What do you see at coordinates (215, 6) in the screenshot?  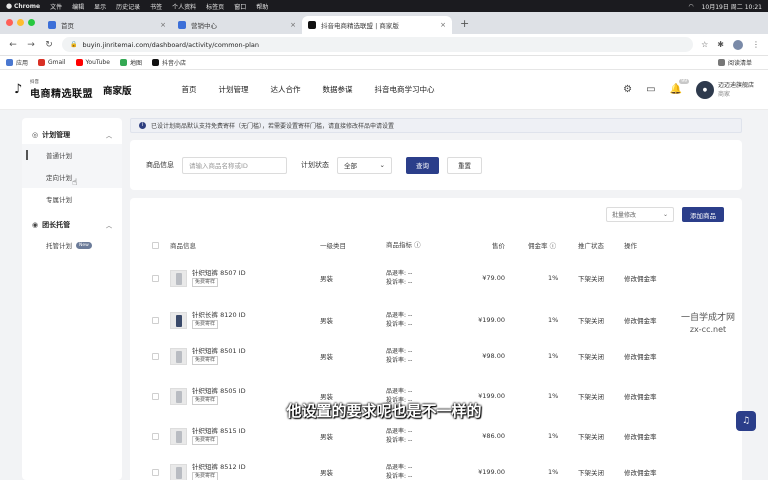 I see `menu-tab: 标签页` at bounding box center [215, 6].